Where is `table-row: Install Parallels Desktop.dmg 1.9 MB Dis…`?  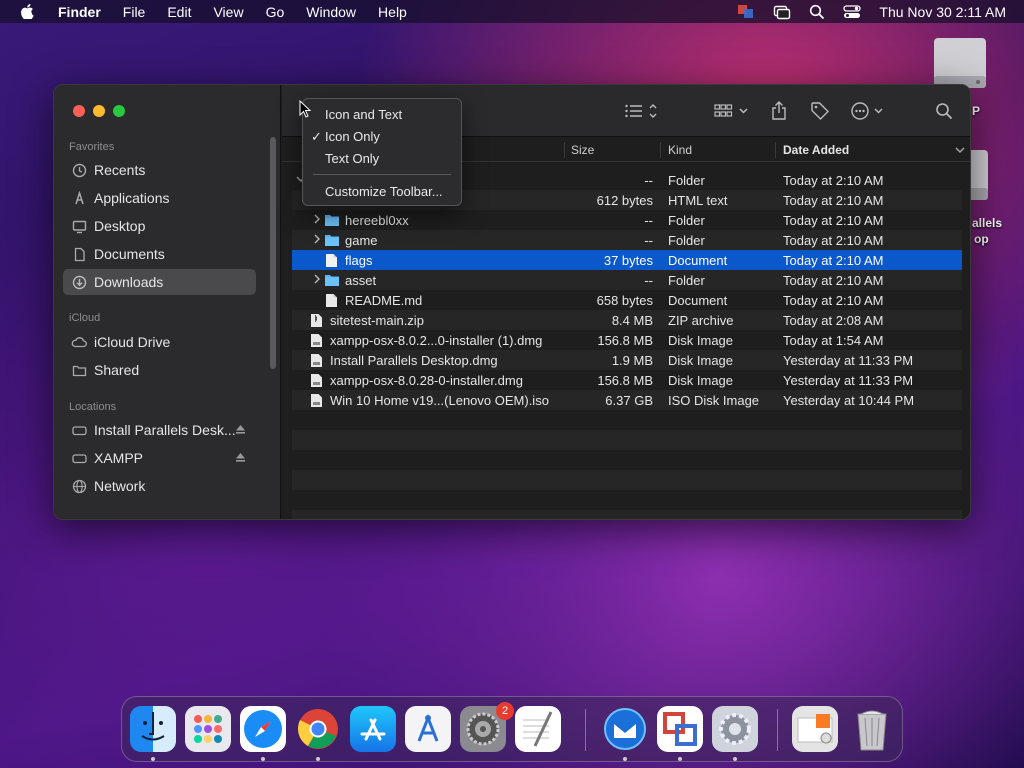 table-row: Install Parallels Desktop.dmg 1.9 MB Dis… is located at coordinates (627, 360).